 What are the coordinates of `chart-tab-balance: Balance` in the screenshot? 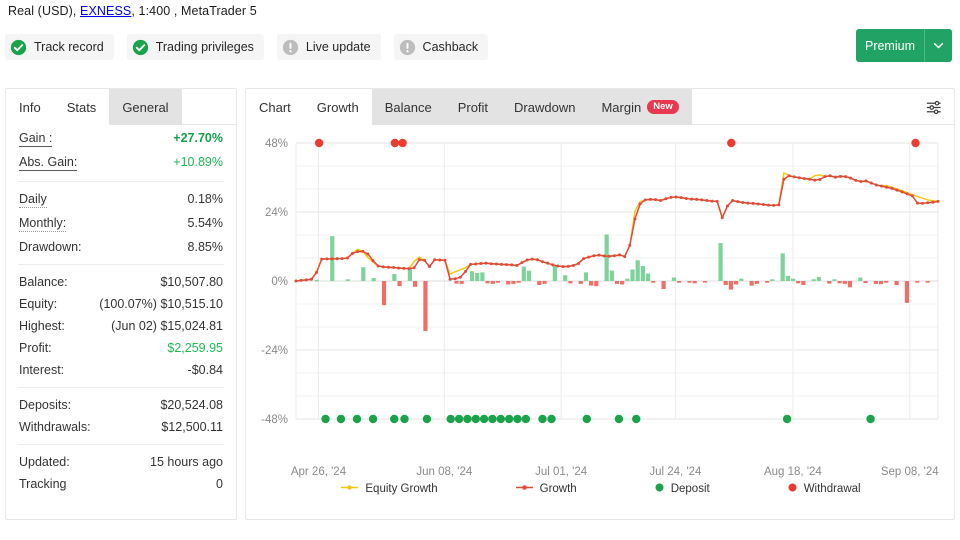 It's located at (408, 107).